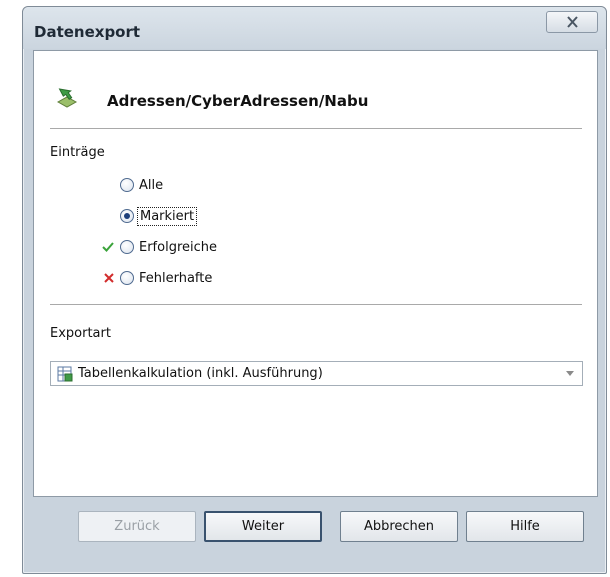  I want to click on chevron-down-icon, so click(570, 373).